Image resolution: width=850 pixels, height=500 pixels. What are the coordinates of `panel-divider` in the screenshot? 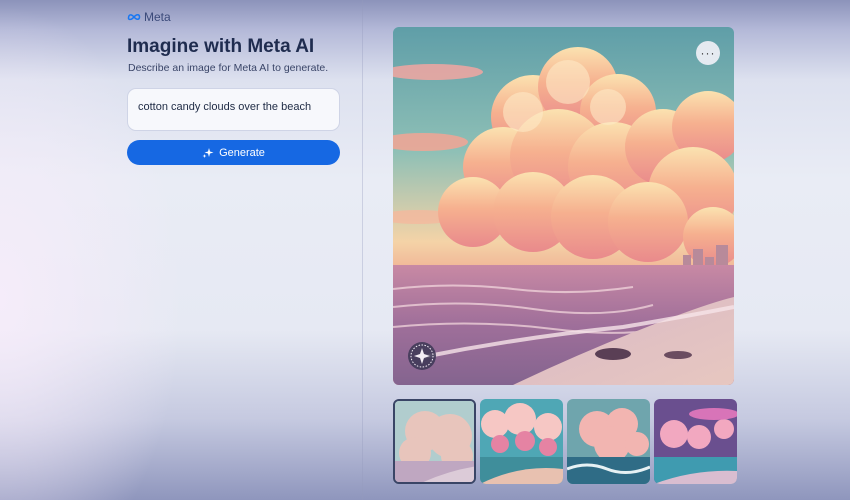 It's located at (362, 250).